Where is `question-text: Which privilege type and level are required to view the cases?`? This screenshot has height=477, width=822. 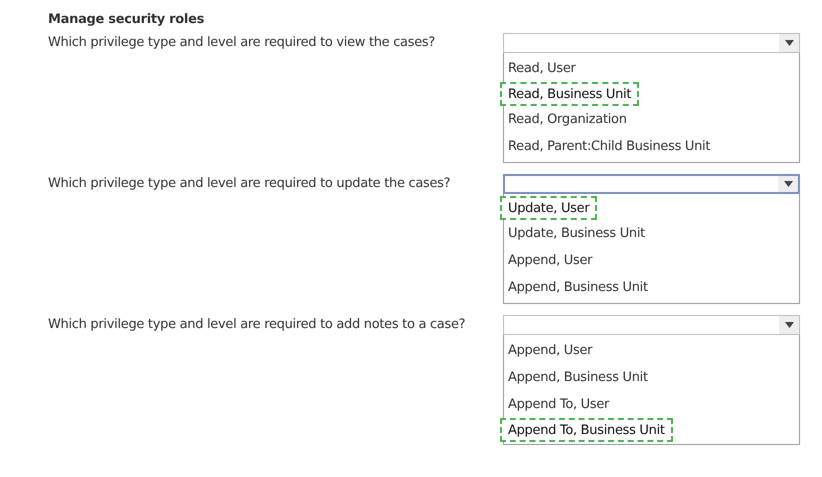 question-text: Which privilege type and level are required to view the cases? is located at coordinates (241, 43).